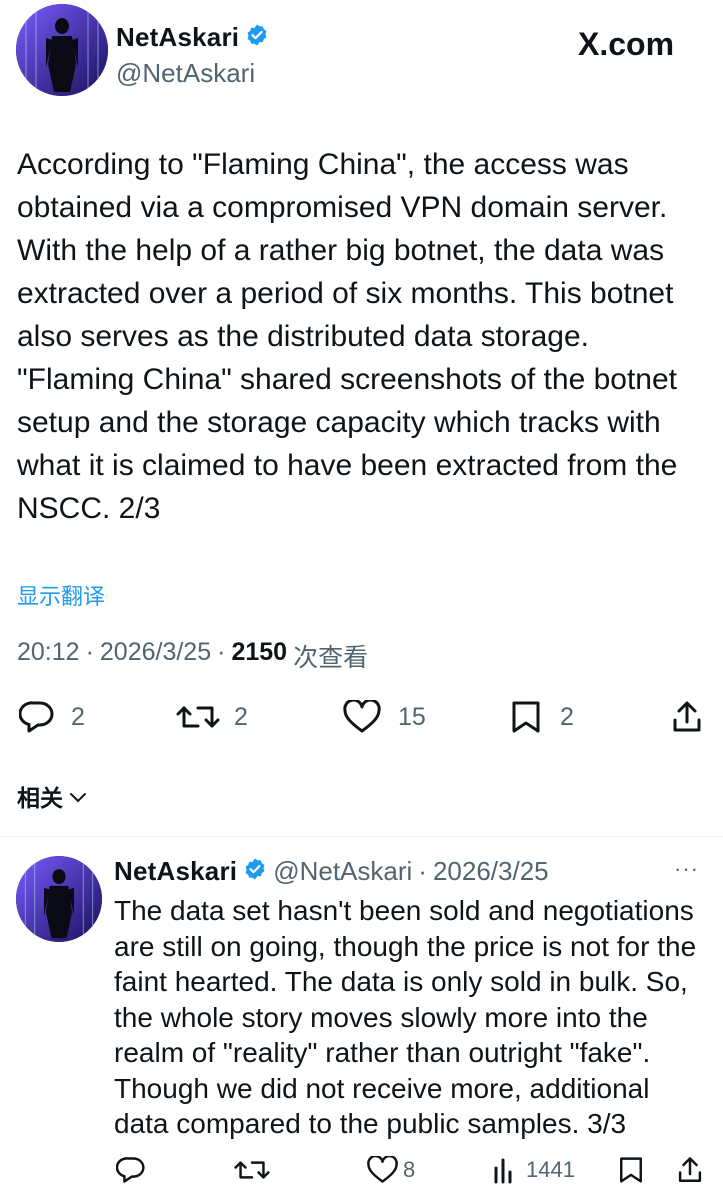 The image size is (723, 1199). I want to click on tweet-time: 20:12, so click(48, 656).